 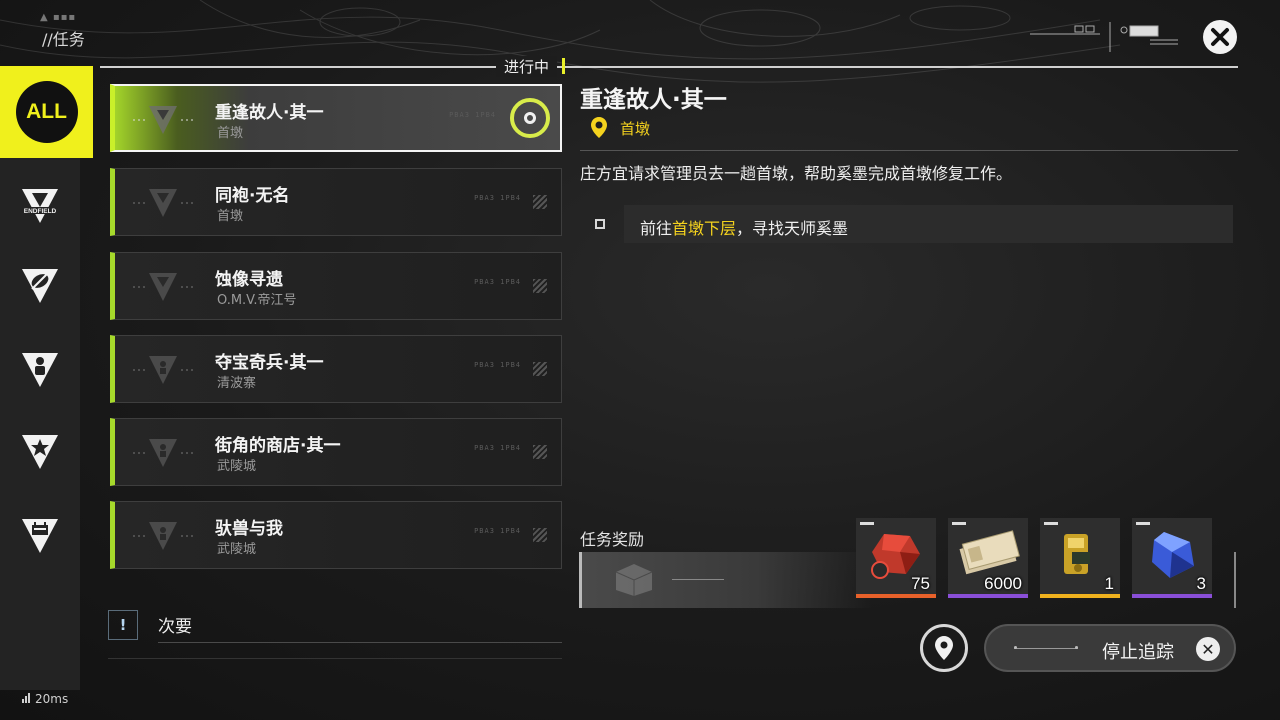 I want to click on secondary-label: 次要, so click(x=175, y=627).